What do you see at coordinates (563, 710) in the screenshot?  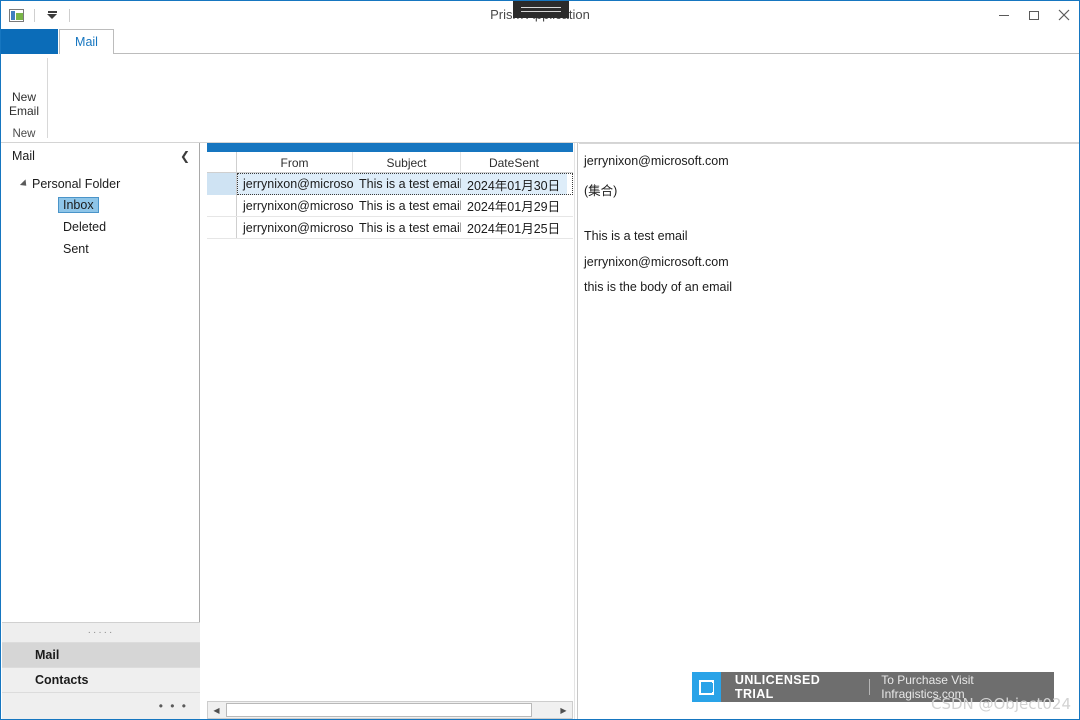 I see `scroll-right-arrow-icon: ▶` at bounding box center [563, 710].